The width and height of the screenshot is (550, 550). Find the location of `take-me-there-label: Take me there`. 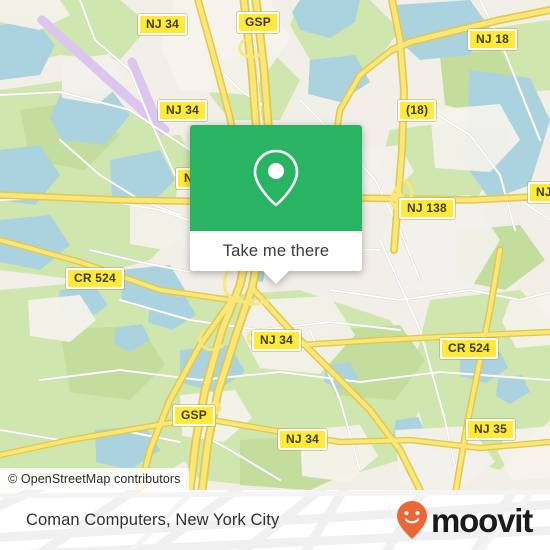

take-me-there-label: Take me there is located at coordinates (276, 250).